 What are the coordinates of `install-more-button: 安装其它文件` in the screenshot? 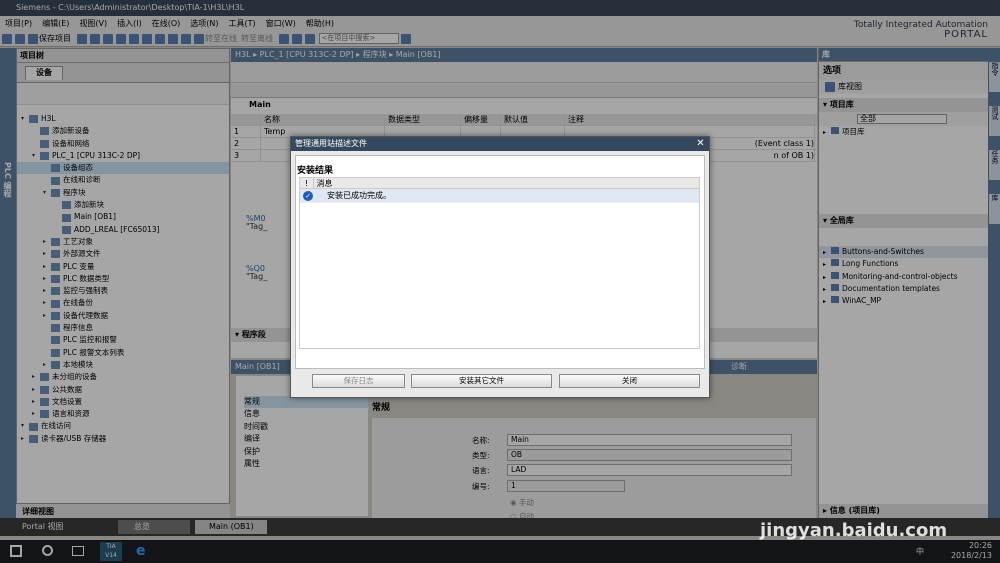 It's located at (481, 381).